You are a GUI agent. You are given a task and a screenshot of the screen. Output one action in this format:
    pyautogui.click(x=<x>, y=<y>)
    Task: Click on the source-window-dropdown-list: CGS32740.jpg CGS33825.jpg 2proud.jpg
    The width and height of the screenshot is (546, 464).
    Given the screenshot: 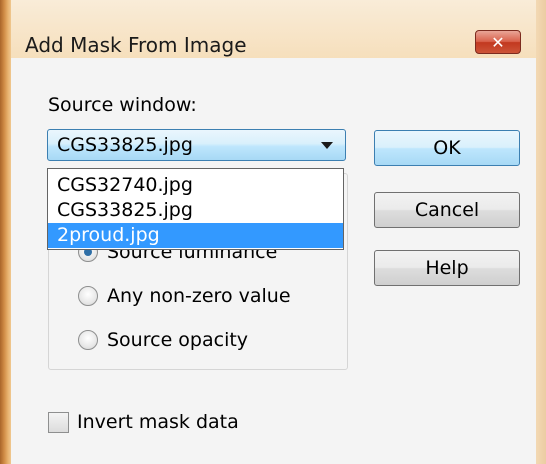 What is the action you would take?
    pyautogui.click(x=195, y=209)
    